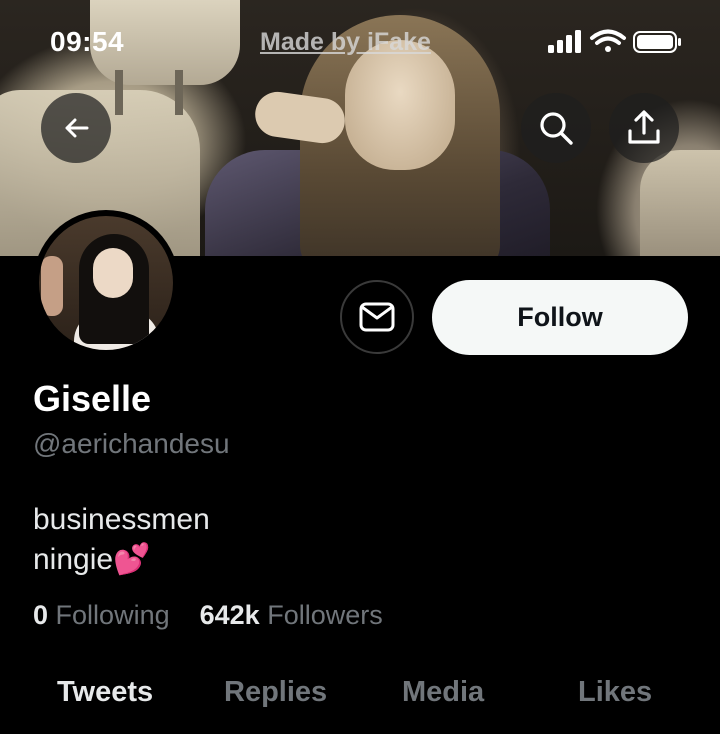  I want to click on tab-tweets: Tweets, so click(105, 692).